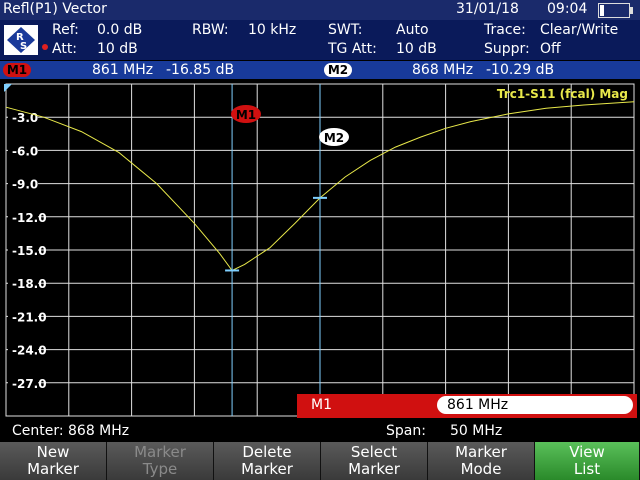 This screenshot has height=480, width=640. I want to click on status-bar: Center: 868 MHz Span: 50 MHz, so click(320, 431).